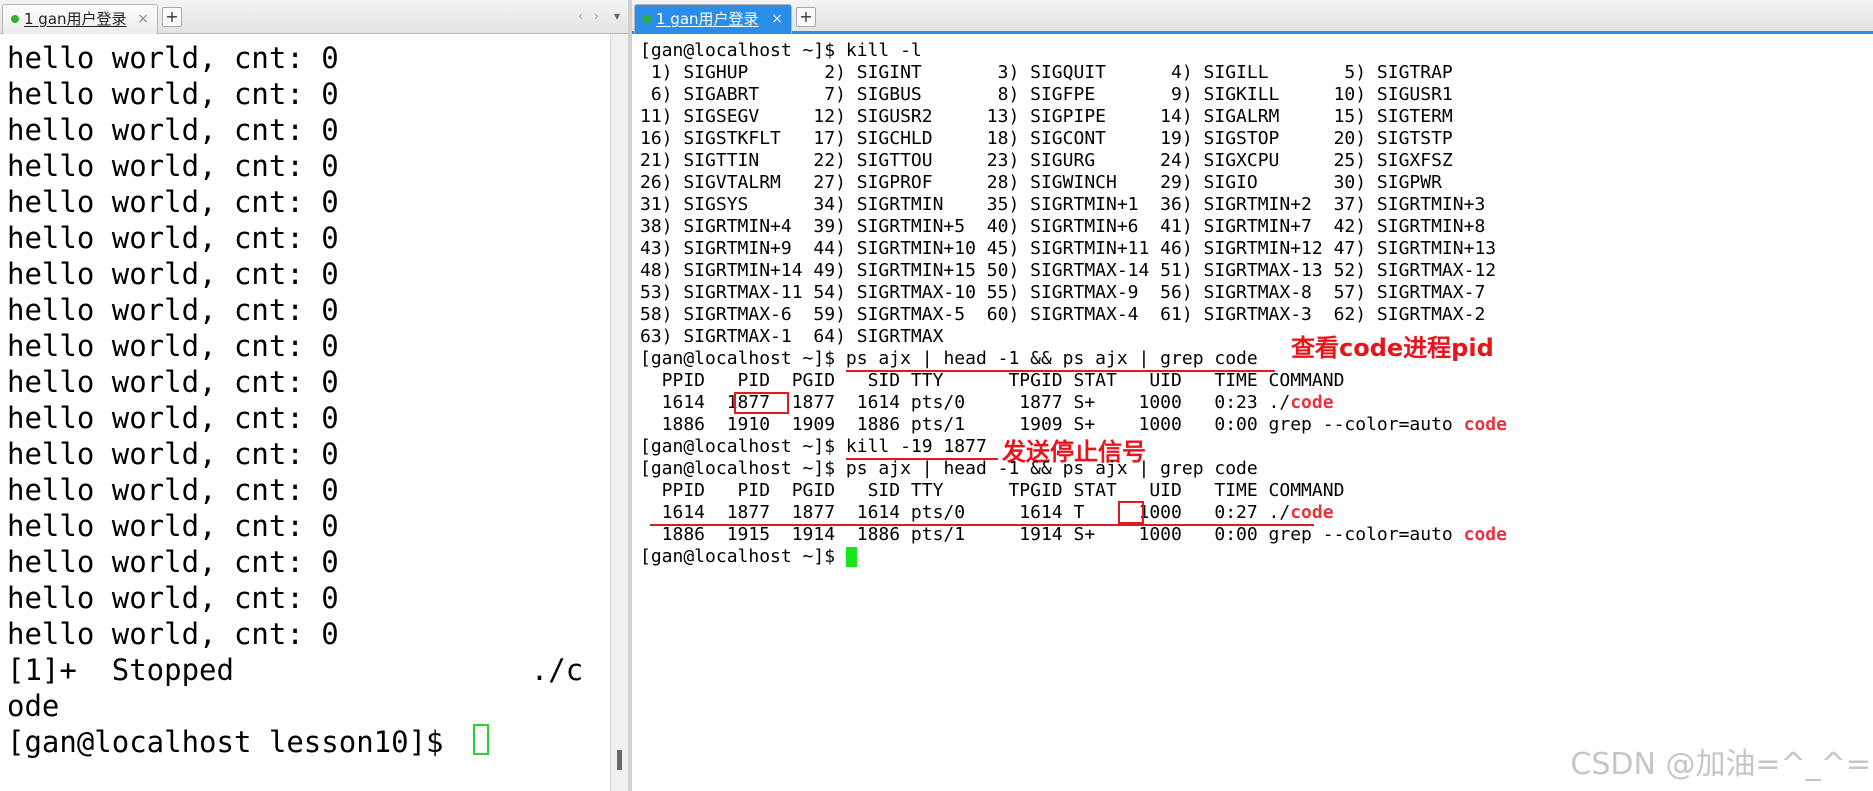  I want to click on command-text: kill -l, so click(883, 50).